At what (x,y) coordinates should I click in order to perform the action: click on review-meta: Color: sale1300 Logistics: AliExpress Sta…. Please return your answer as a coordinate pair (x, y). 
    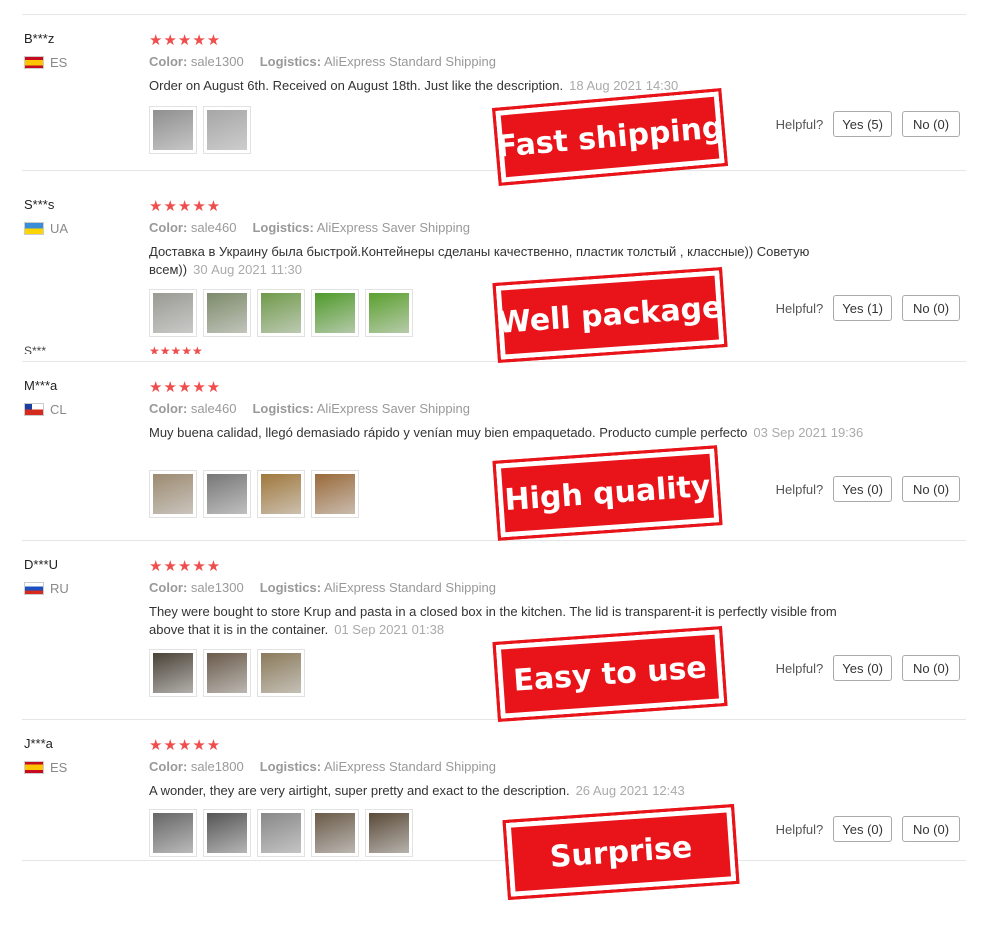
    Looking at the image, I should click on (322, 61).